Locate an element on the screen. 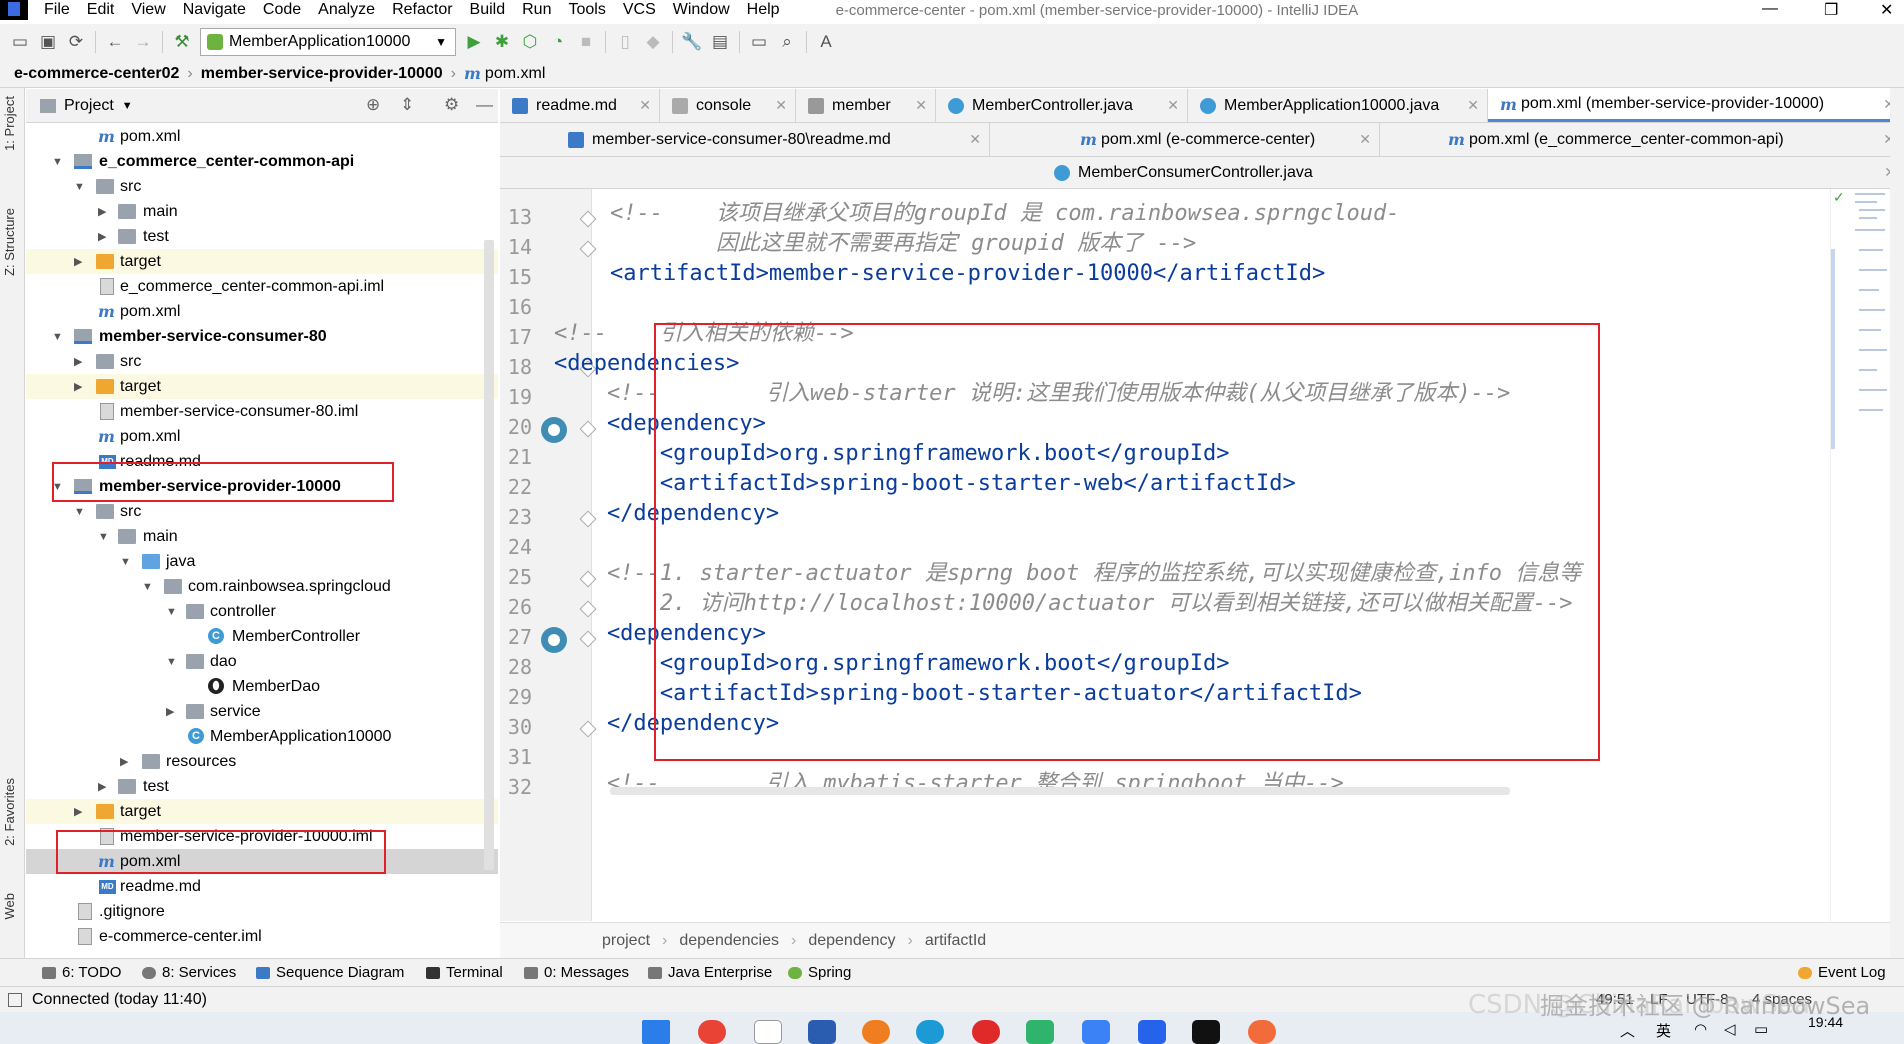 The height and width of the screenshot is (1044, 1904). services-tool-button: 8: Services is located at coordinates (189, 972).